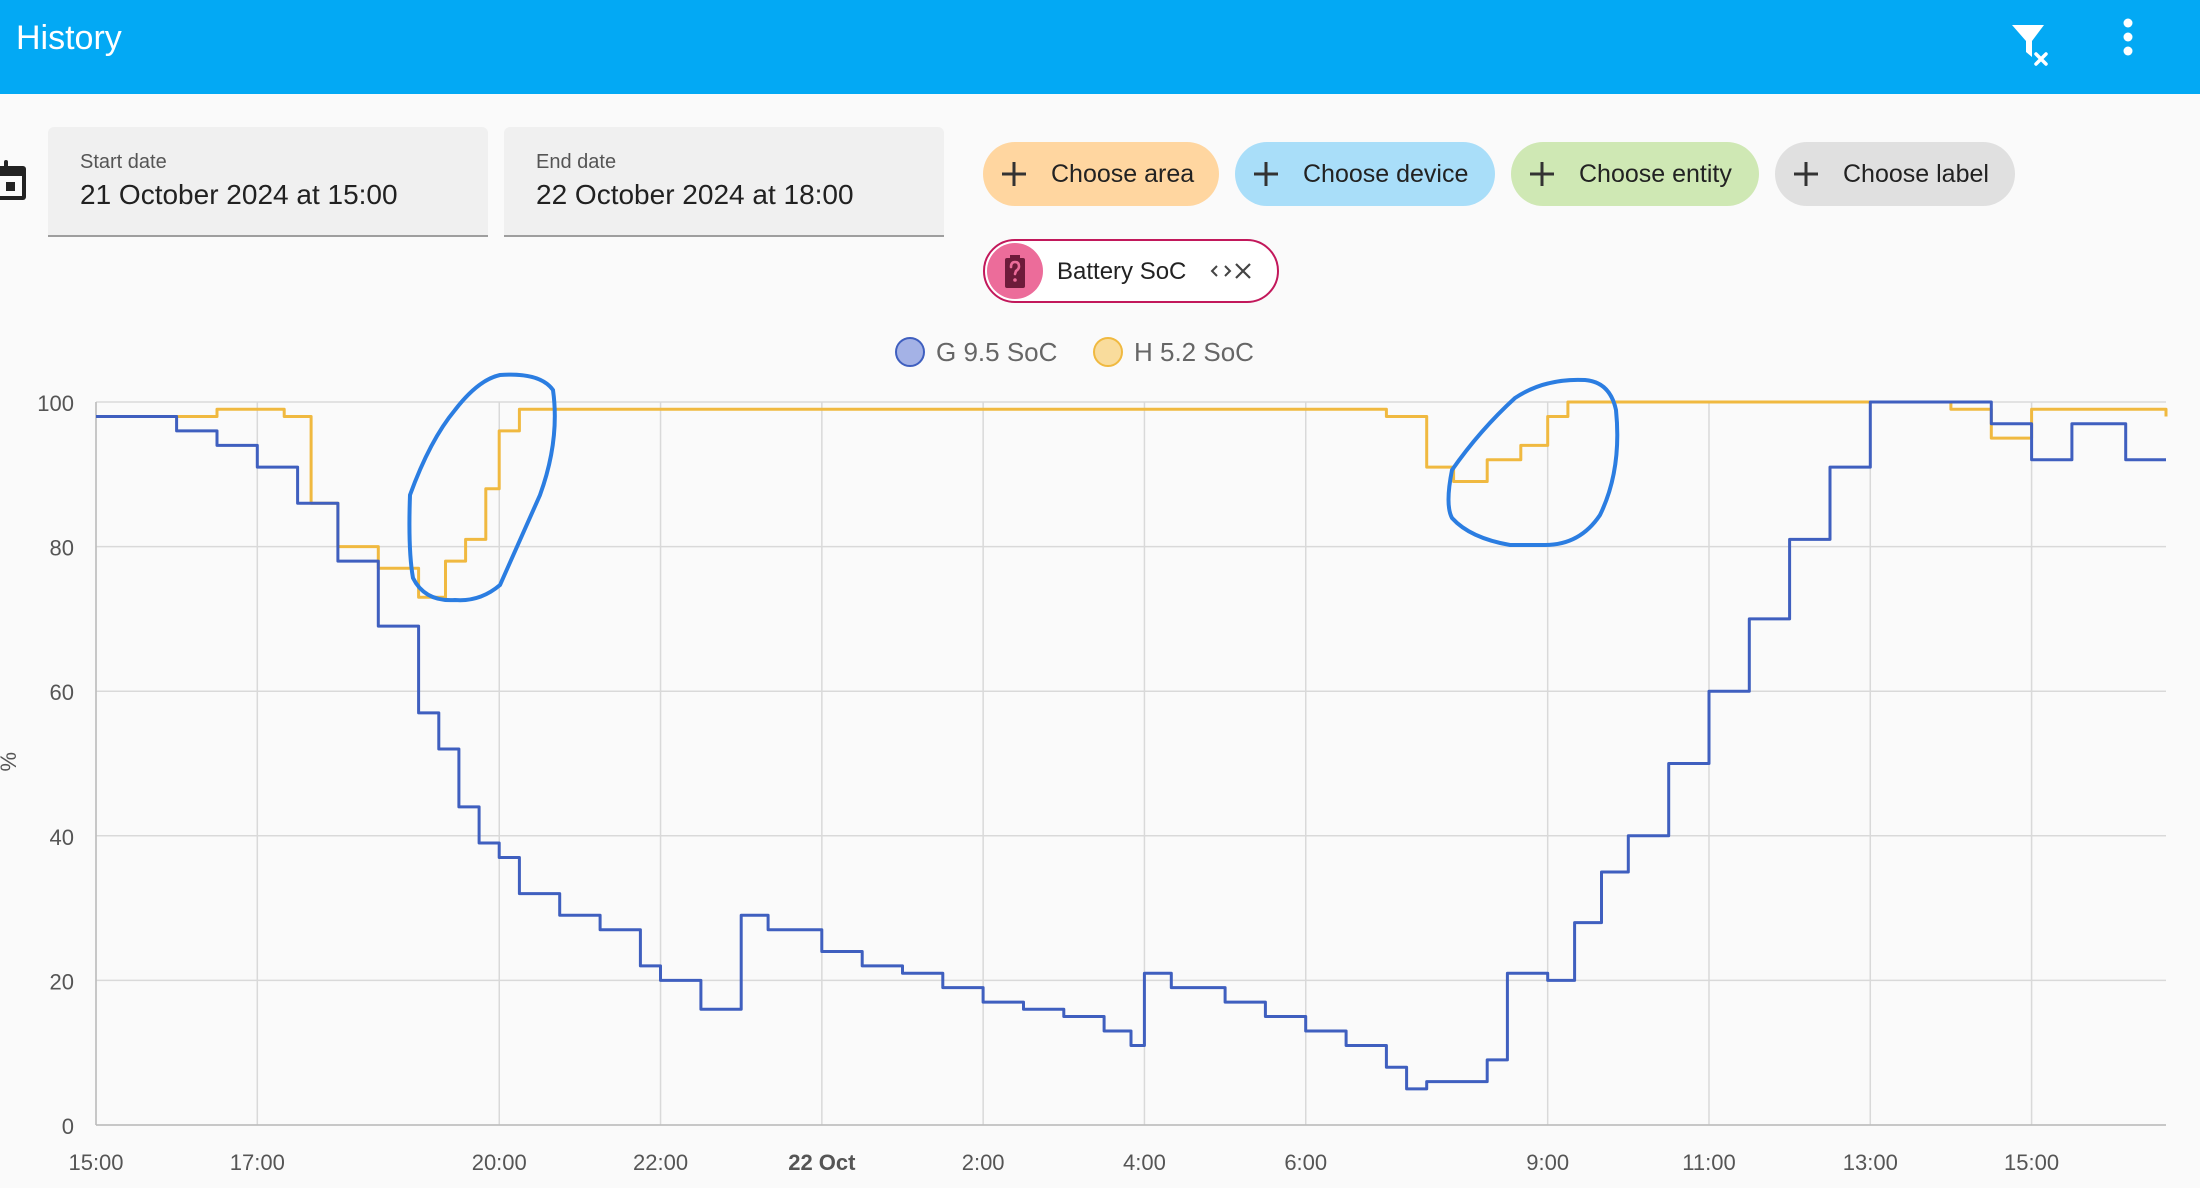 This screenshot has width=2200, height=1188. I want to click on x-tick-label: 13:00, so click(1870, 1162).